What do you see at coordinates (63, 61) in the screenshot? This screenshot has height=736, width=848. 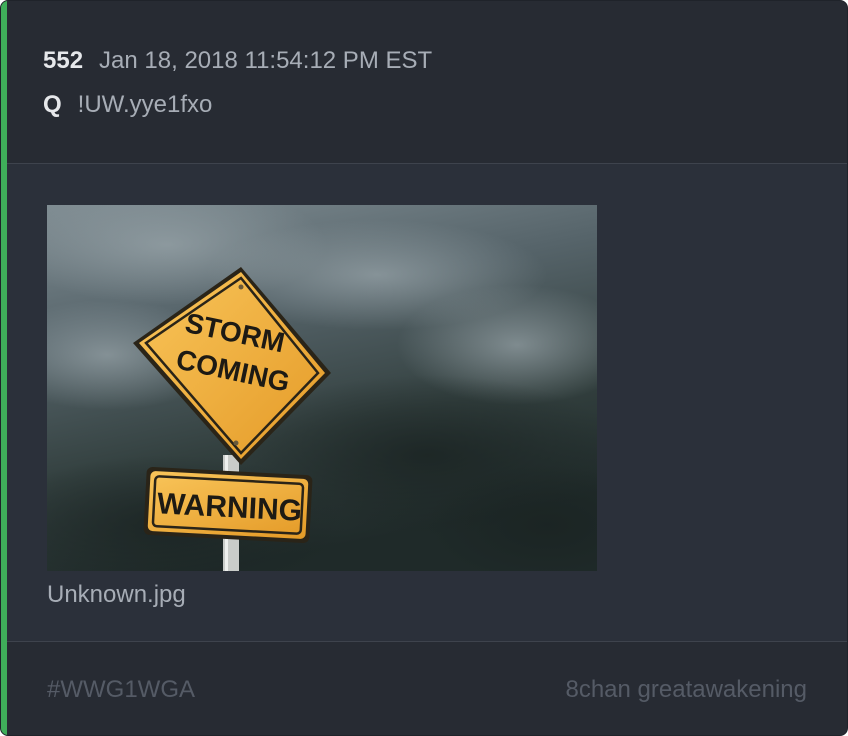 I see `post-number: 552` at bounding box center [63, 61].